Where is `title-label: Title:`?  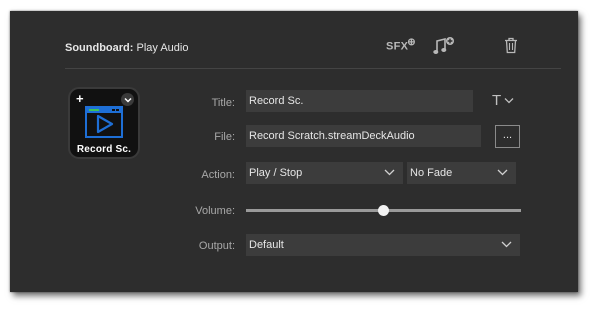 title-label: Title: is located at coordinates (223, 103).